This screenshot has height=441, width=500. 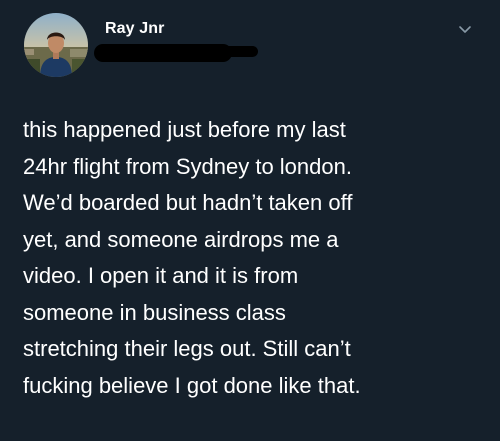 What do you see at coordinates (176, 53) in the screenshot?
I see `redacted-username` at bounding box center [176, 53].